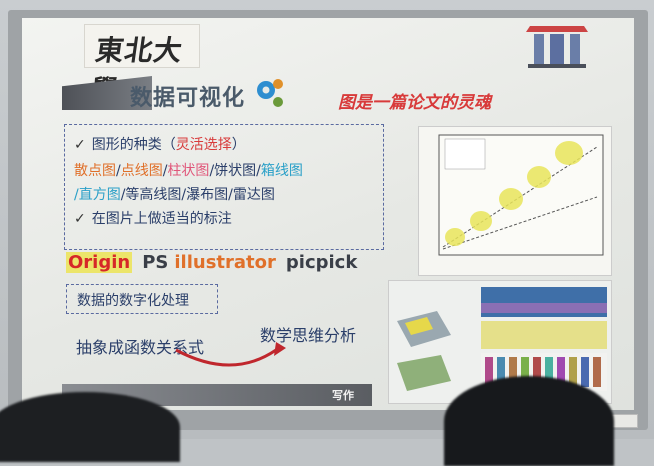  I want to click on building-logo-icon, so click(557, 47).